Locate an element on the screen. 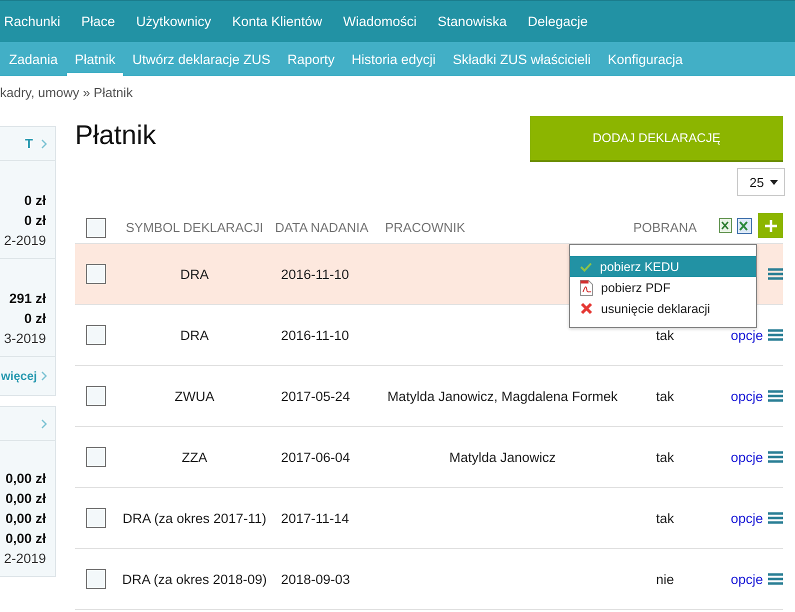 The width and height of the screenshot is (795, 612). nav-link: Stanowiska is located at coordinates (475, 21).